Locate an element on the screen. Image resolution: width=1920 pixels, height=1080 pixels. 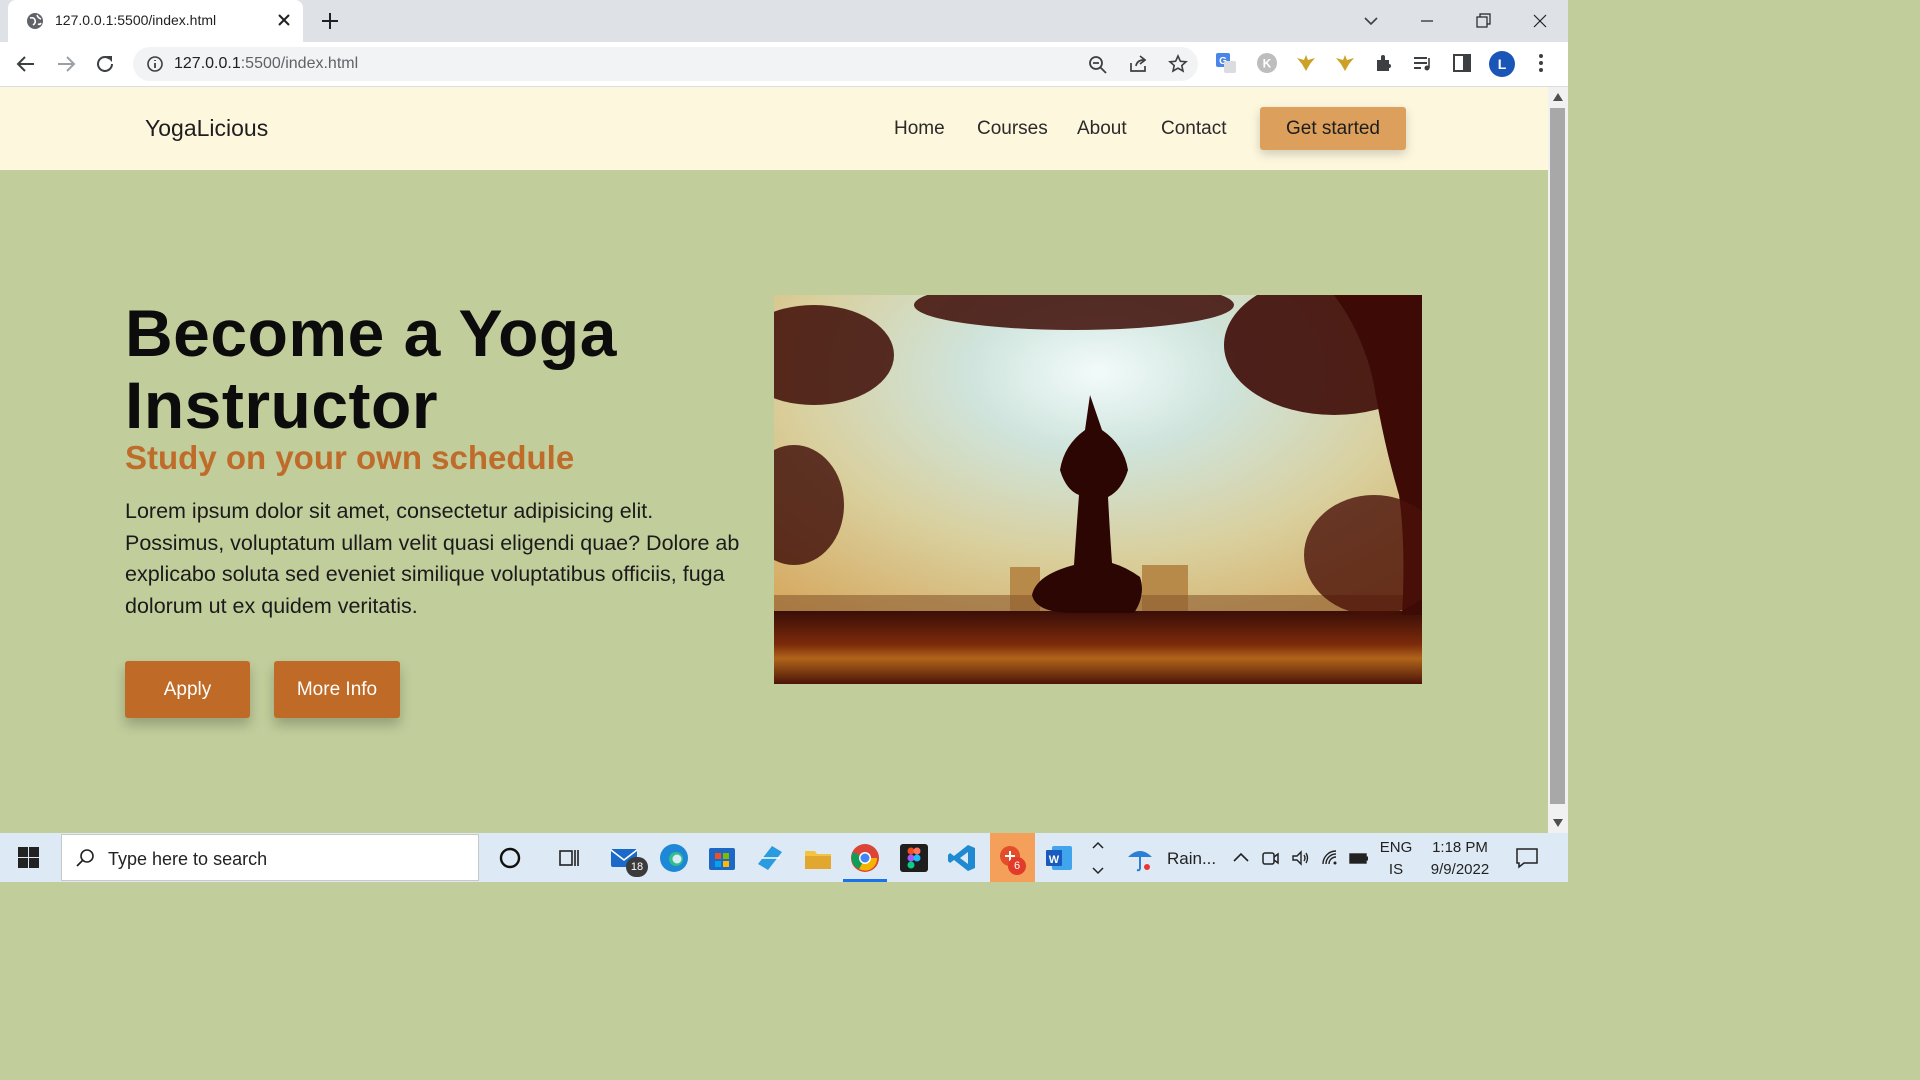
close-tab-icon is located at coordinates (284, 20).